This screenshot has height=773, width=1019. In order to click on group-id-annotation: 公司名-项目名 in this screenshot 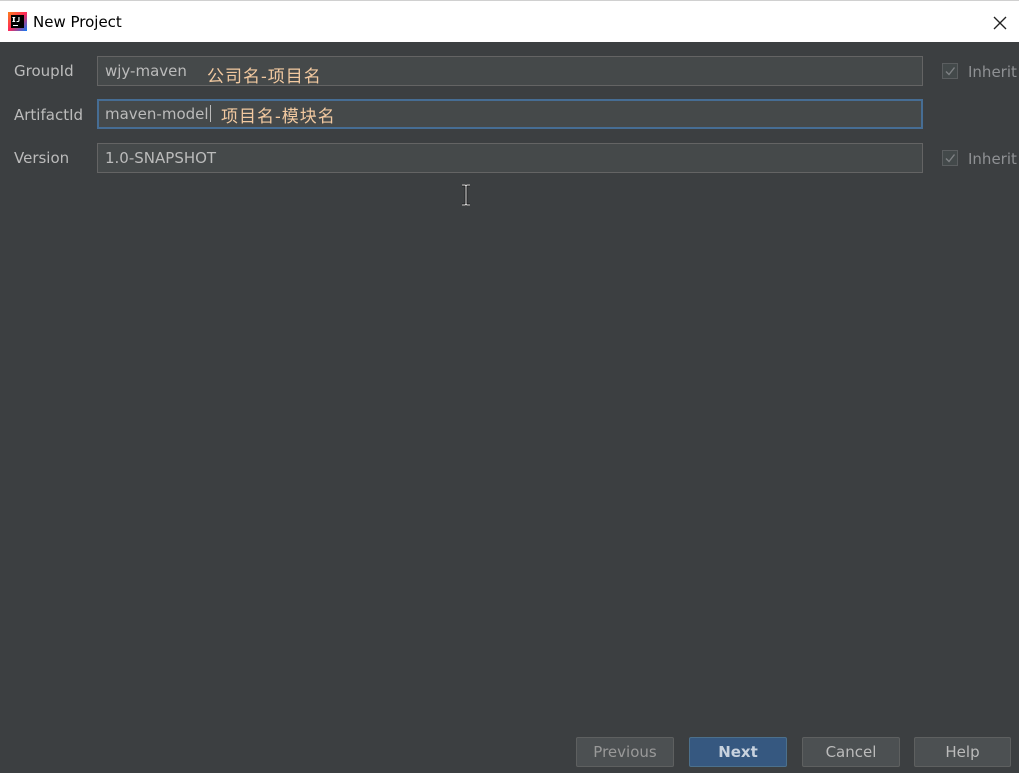, I will do `click(264, 77)`.